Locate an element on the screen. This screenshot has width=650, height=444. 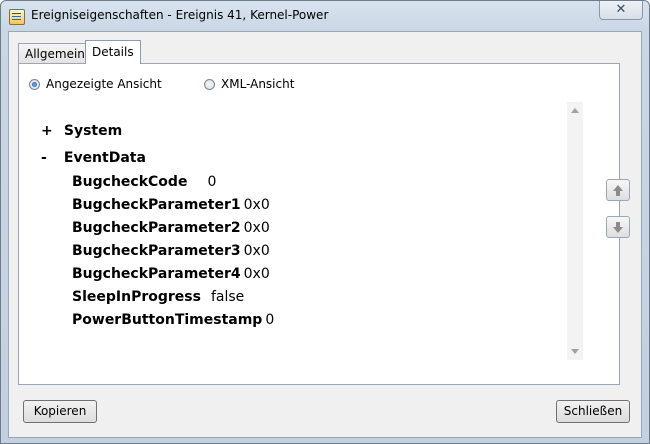
friendly-view-radio: Angezeigte Ansicht is located at coordinates (95, 84).